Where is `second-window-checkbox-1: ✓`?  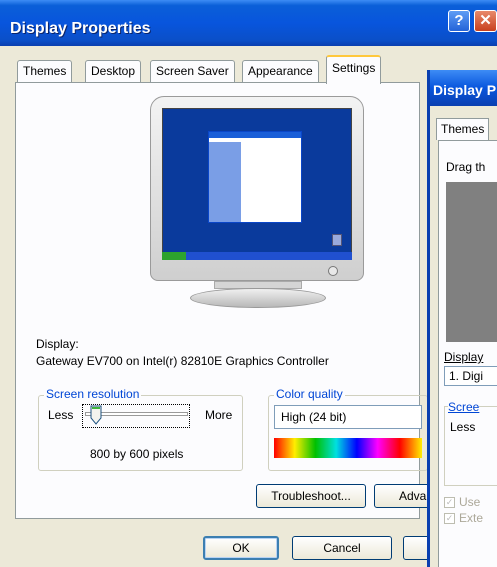 second-window-checkbox-1: ✓ is located at coordinates (449, 502).